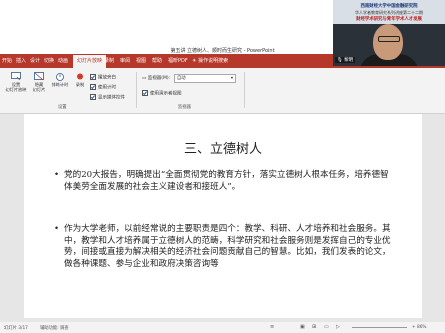 Image resolution: width=445 pixels, height=333 pixels. I want to click on slideshow-view-icon: ▷, so click(338, 327).